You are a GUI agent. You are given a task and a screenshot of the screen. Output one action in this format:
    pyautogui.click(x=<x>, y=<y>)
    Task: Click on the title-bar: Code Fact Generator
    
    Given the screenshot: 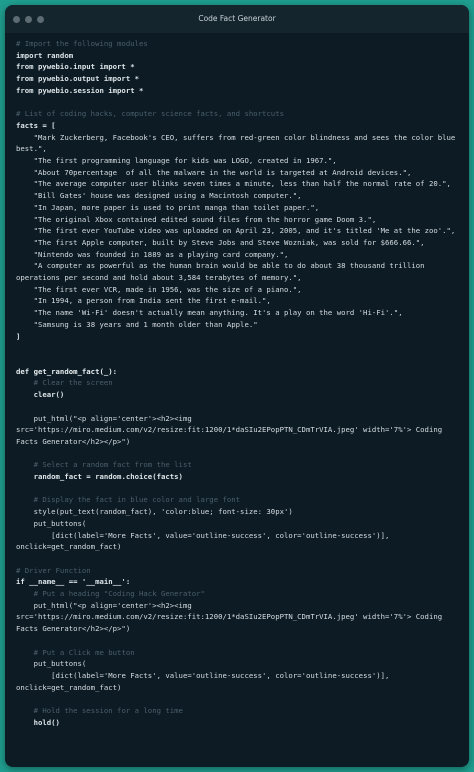 What is the action you would take?
    pyautogui.click(x=237, y=19)
    